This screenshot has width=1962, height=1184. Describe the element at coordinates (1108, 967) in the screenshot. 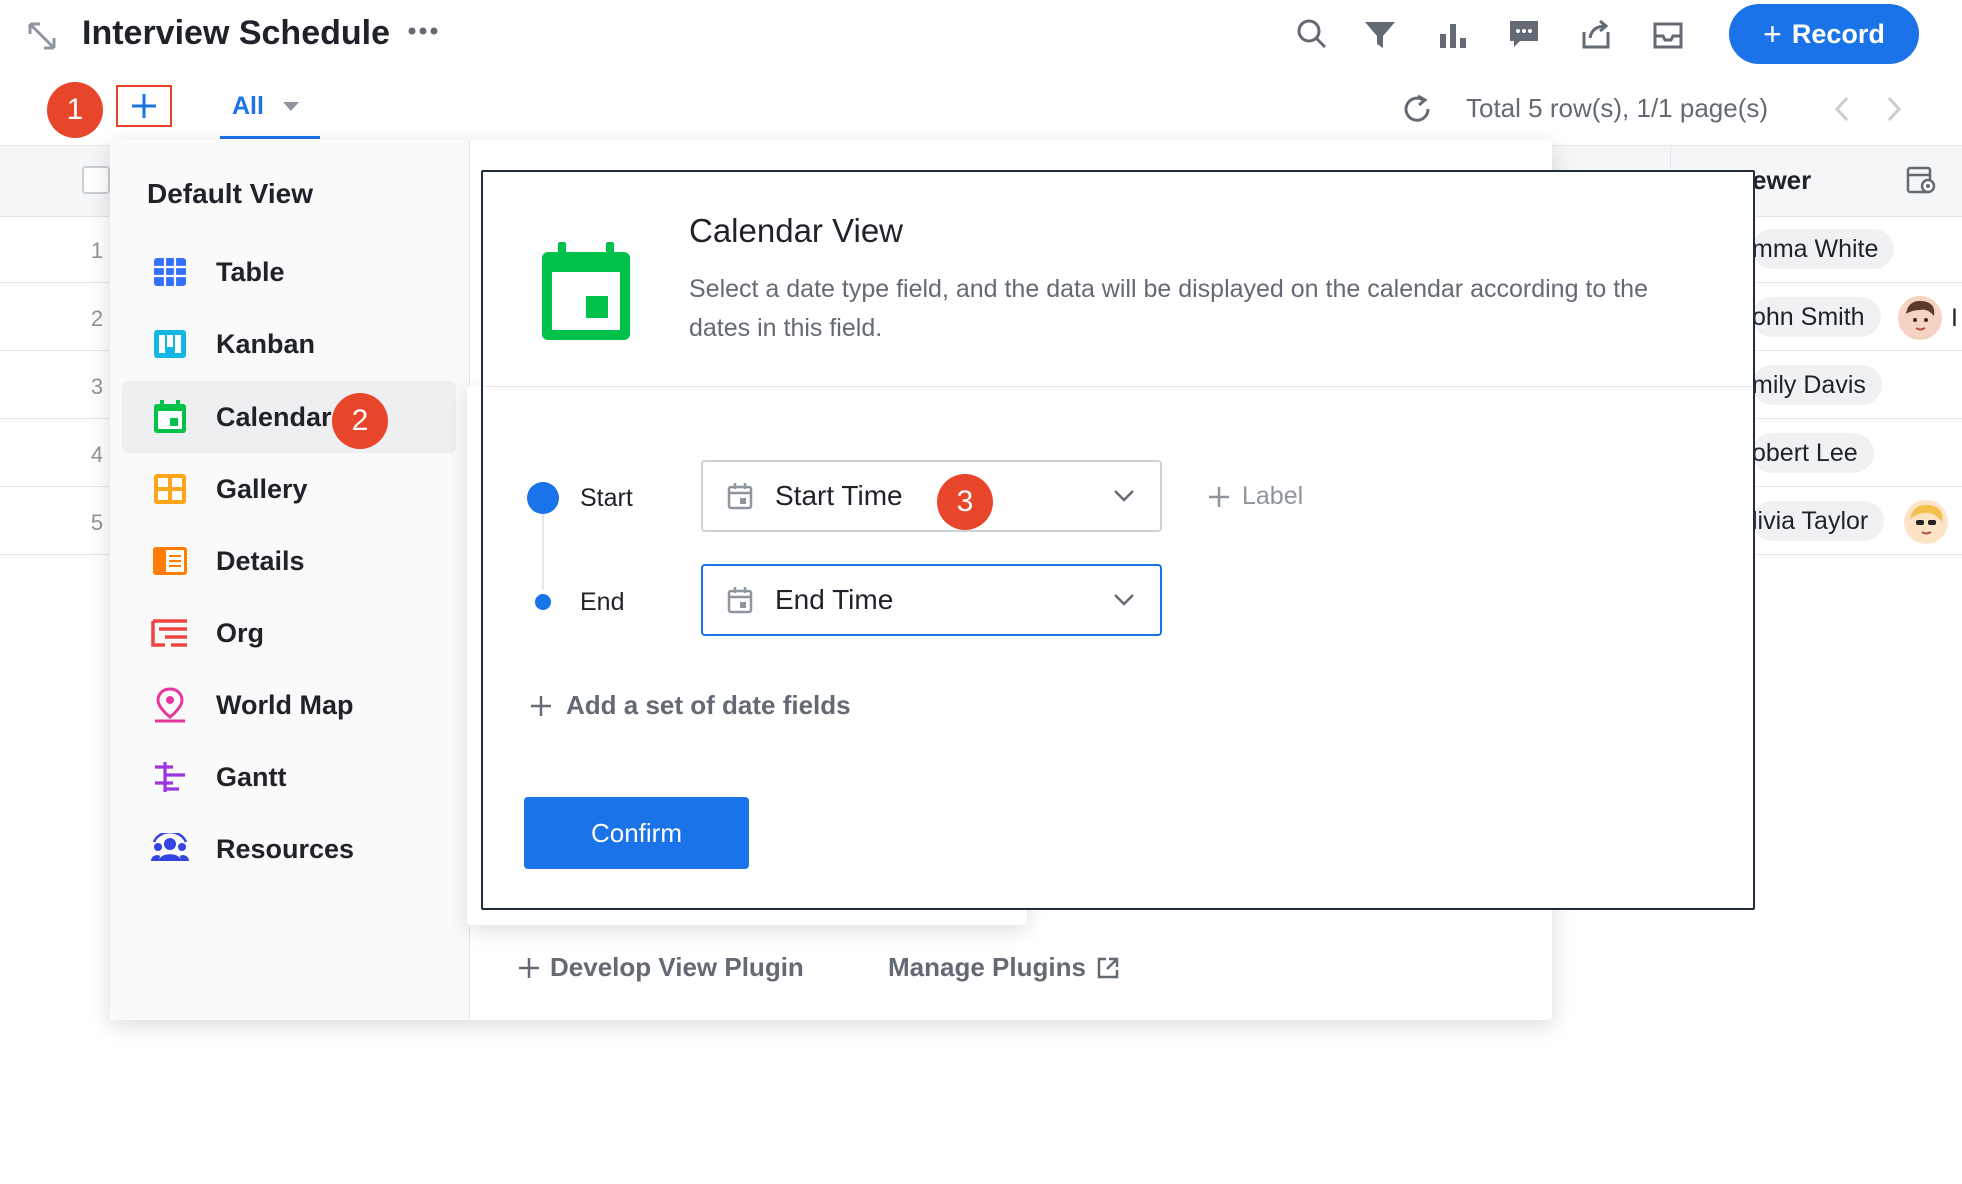

I see `external-link-icon` at that location.